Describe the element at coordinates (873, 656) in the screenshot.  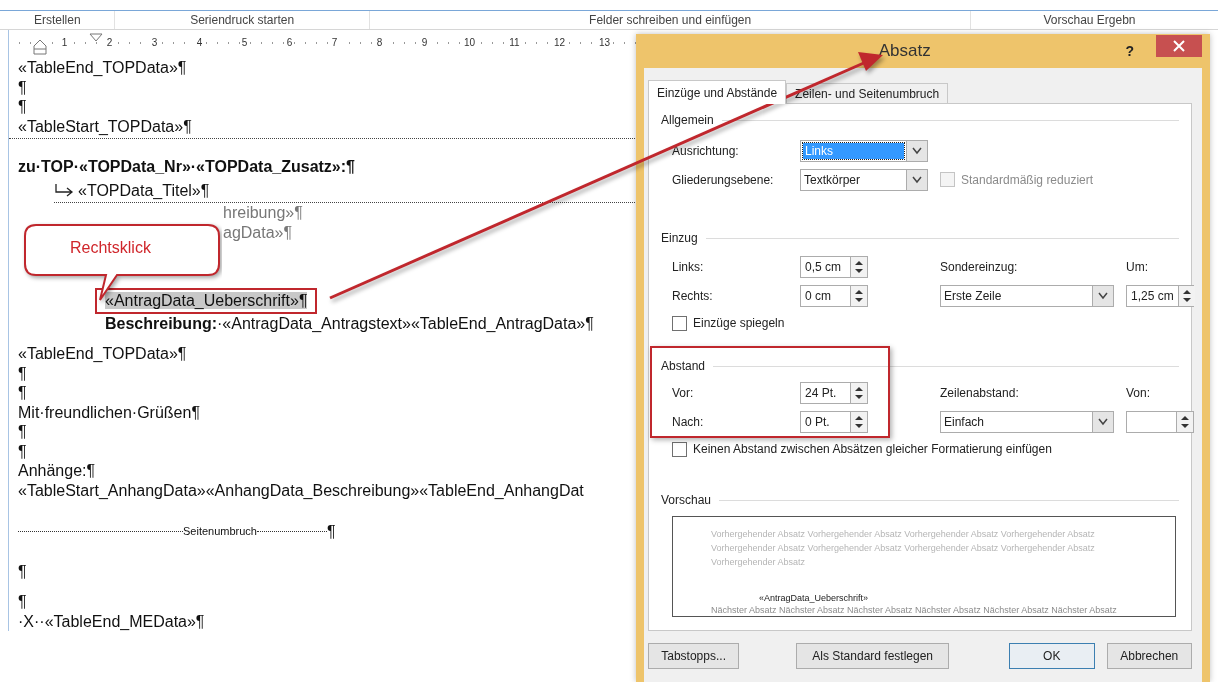
I see `dialog-button: Als Standard festlegen` at that location.